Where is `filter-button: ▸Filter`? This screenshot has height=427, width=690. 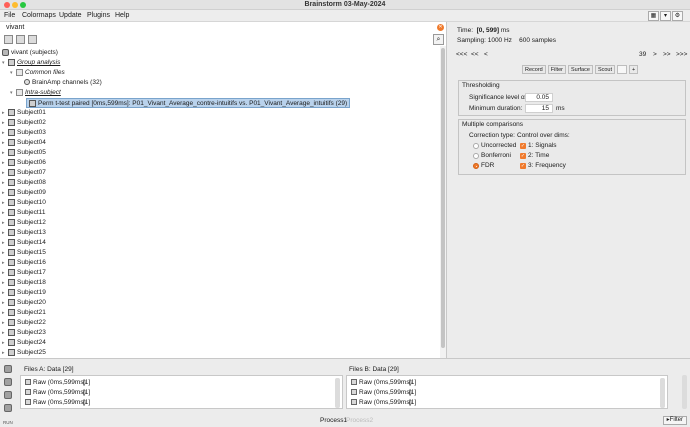
filter-button: ▸Filter is located at coordinates (674, 420).